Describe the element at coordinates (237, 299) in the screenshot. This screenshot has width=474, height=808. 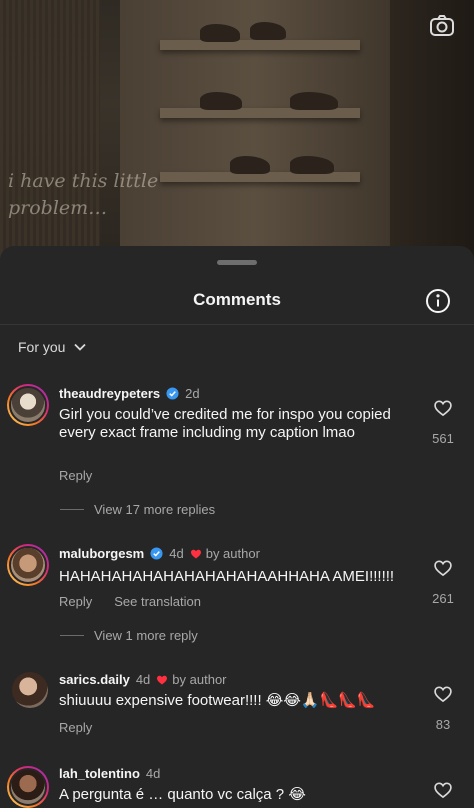
I see `sheet-title: Comments` at that location.